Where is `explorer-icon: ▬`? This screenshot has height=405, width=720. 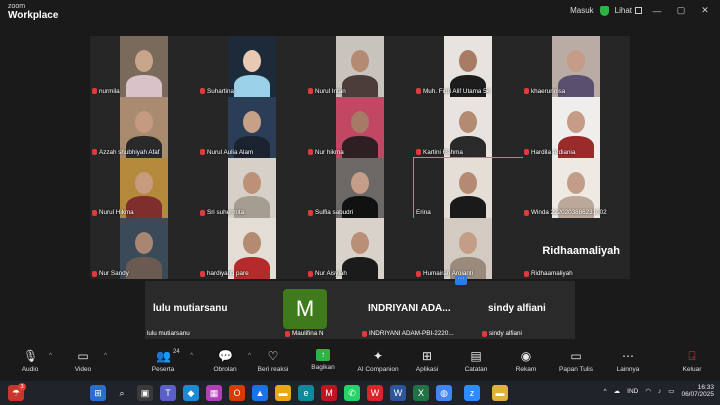
explorer-icon: ▬ is located at coordinates (500, 393).